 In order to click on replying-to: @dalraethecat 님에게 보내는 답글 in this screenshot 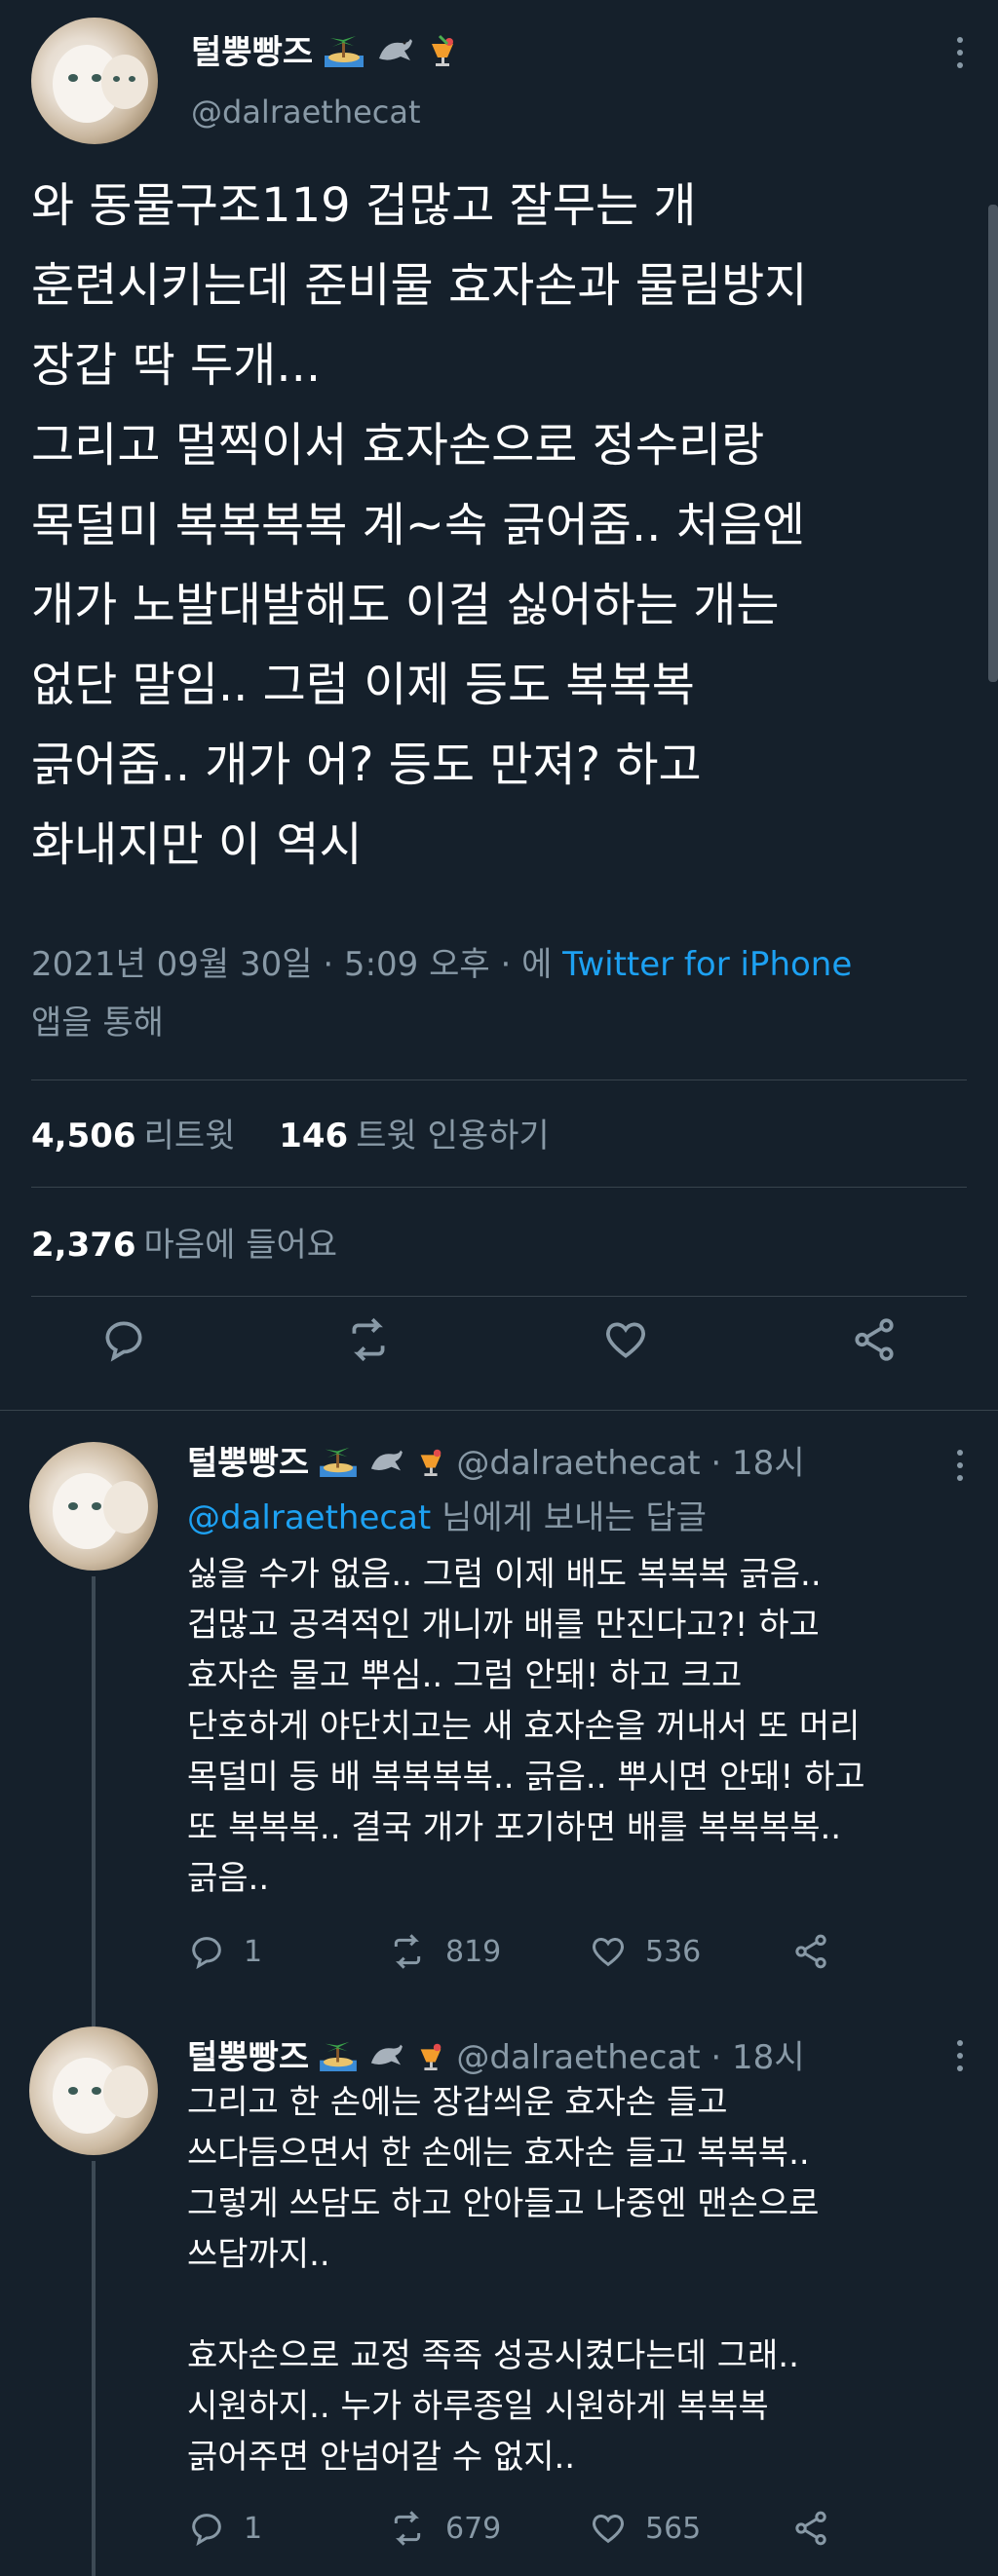, I will do `click(447, 1514)`.